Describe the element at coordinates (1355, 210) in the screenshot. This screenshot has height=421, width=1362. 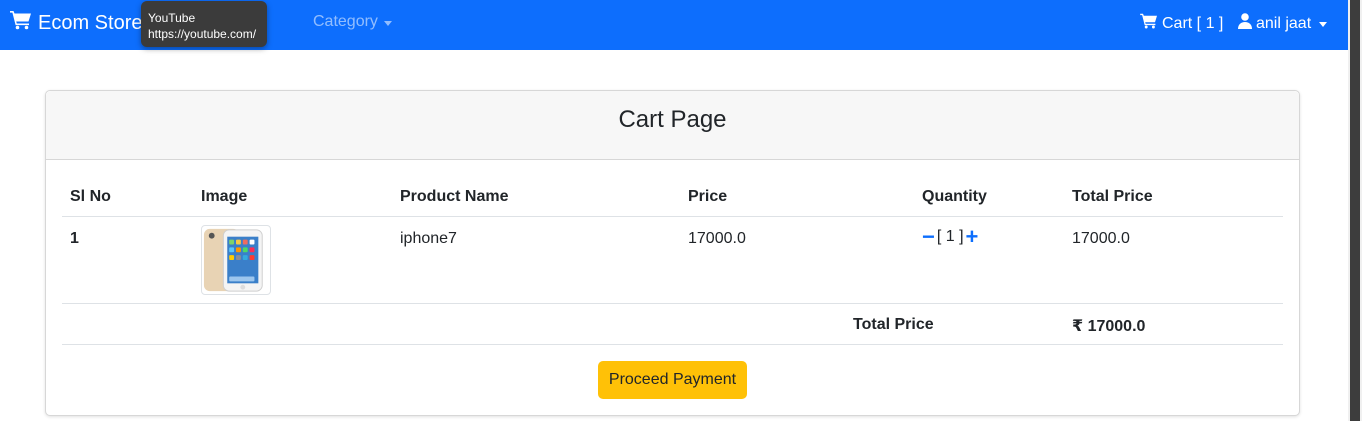
I see `scrollbar-thumb` at that location.